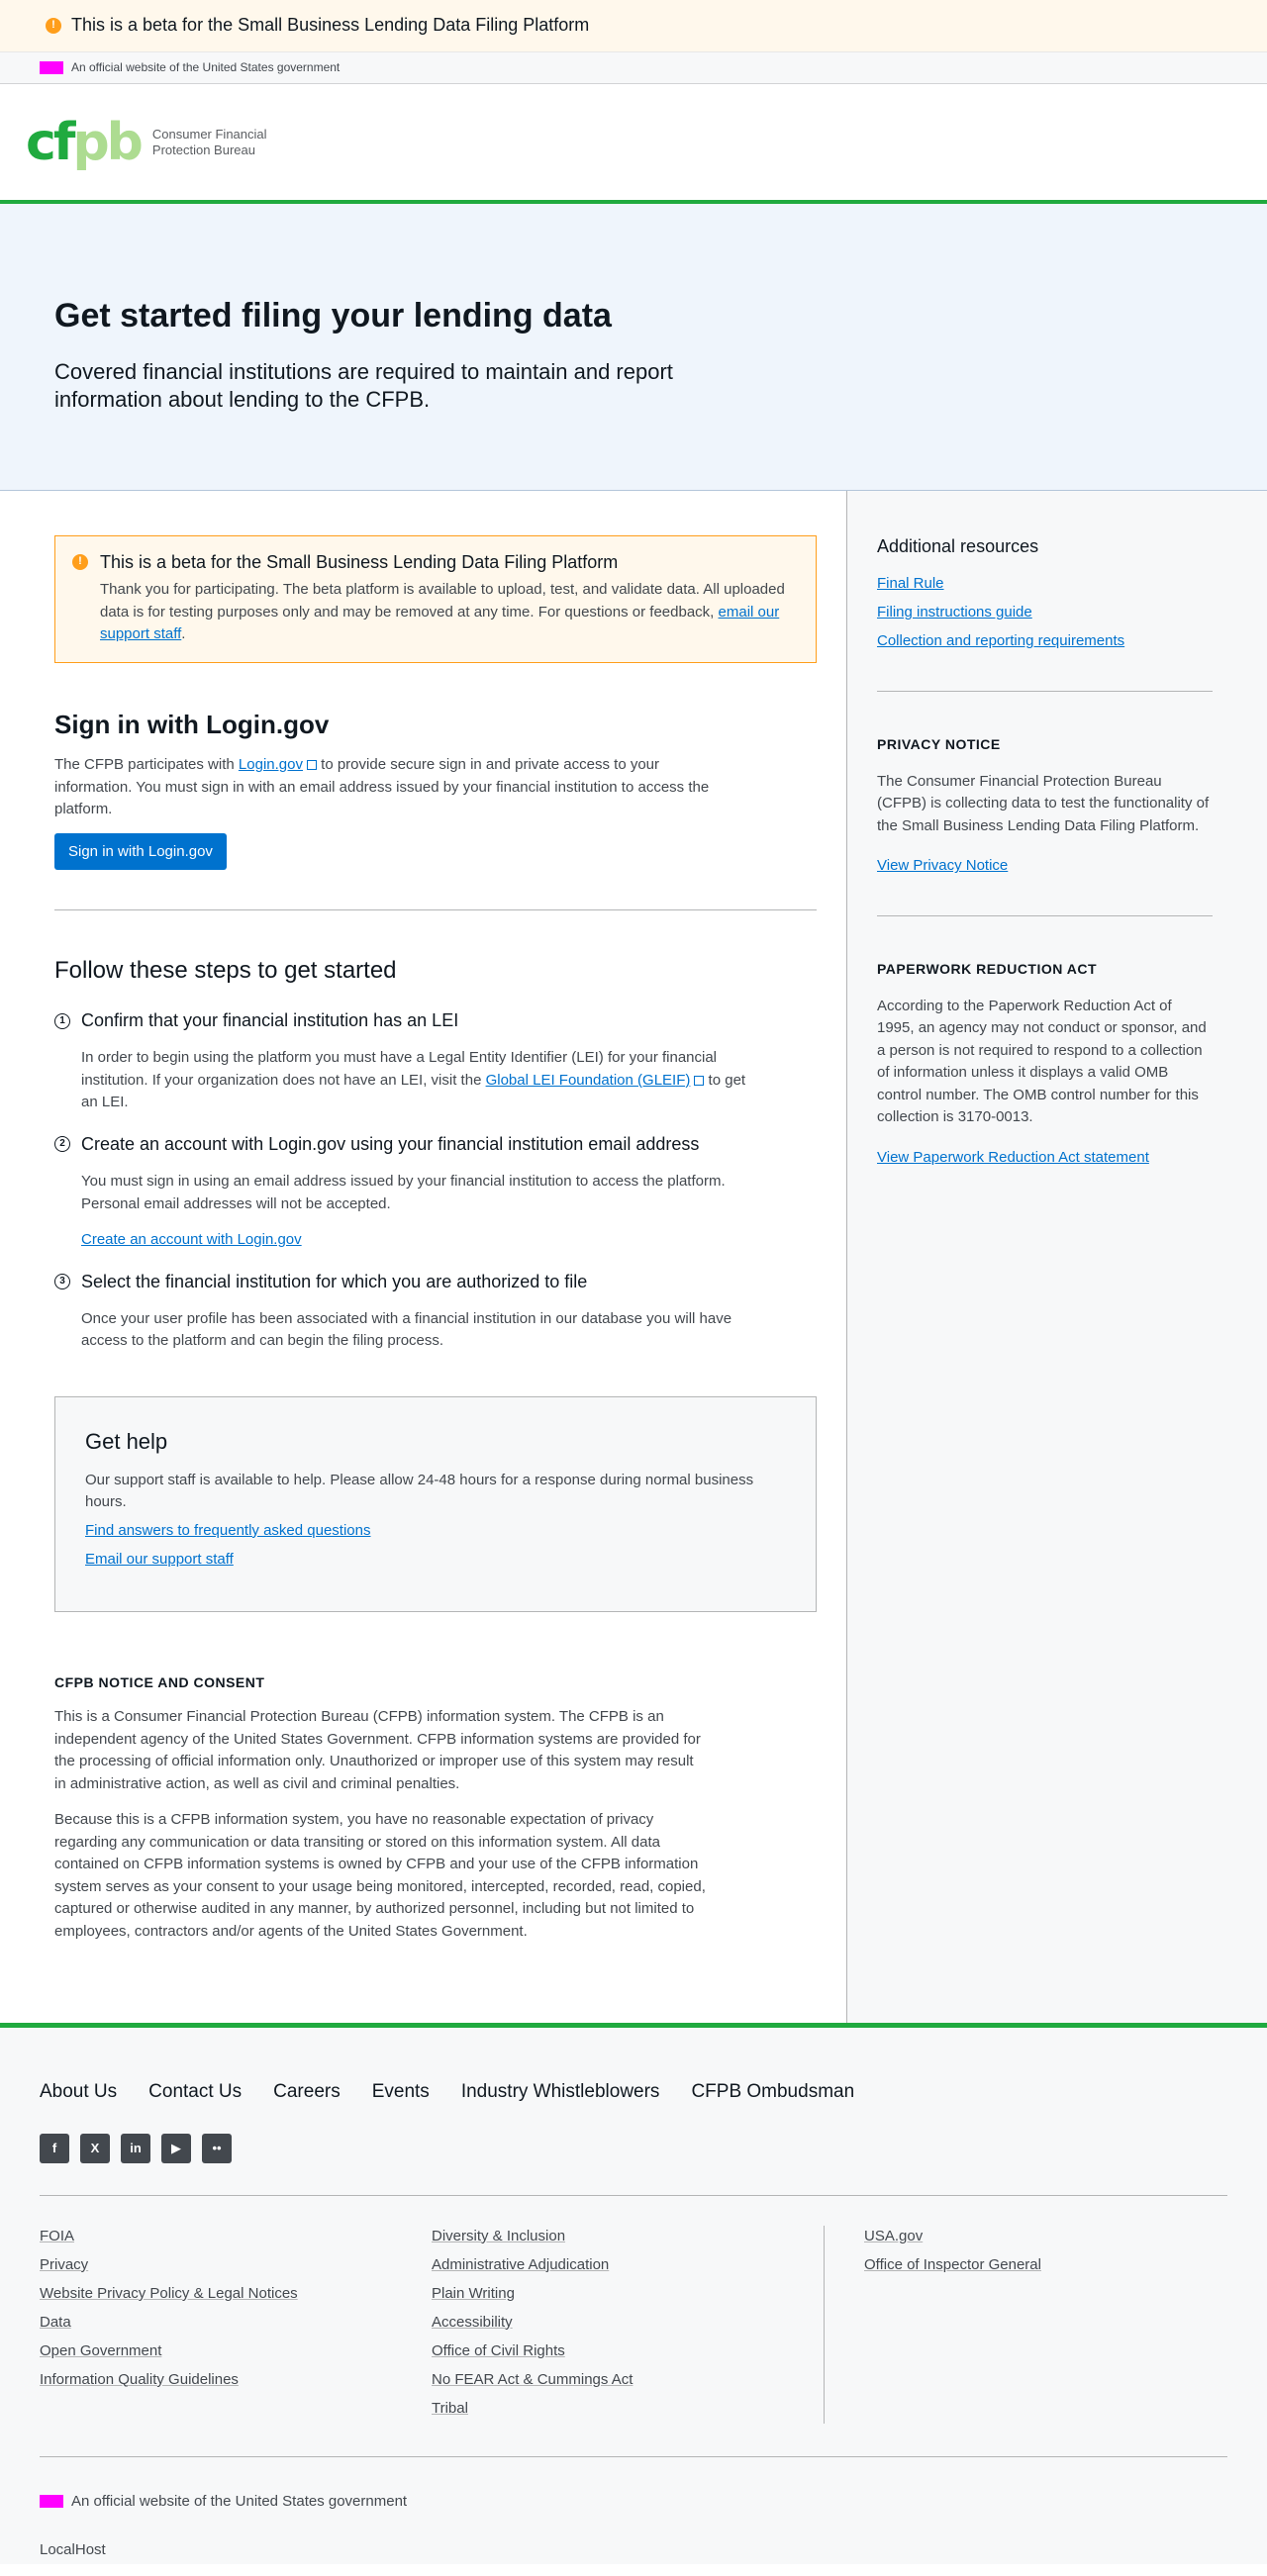 The width and height of the screenshot is (1267, 2576). Describe the element at coordinates (108, 142) in the screenshot. I see `logo-mark-pb: pb` at that location.